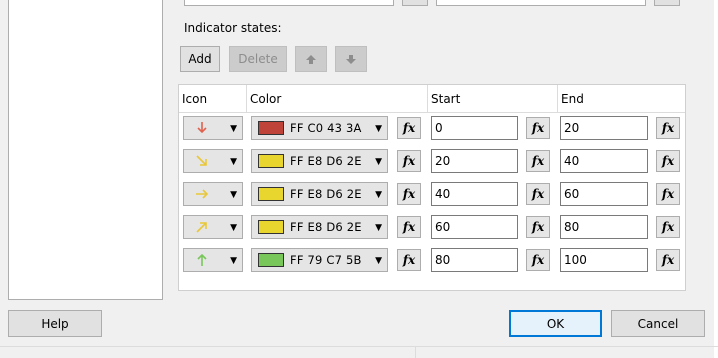 The image size is (718, 358). Describe the element at coordinates (202, 128) in the screenshot. I see `arrow-down-icon` at that location.